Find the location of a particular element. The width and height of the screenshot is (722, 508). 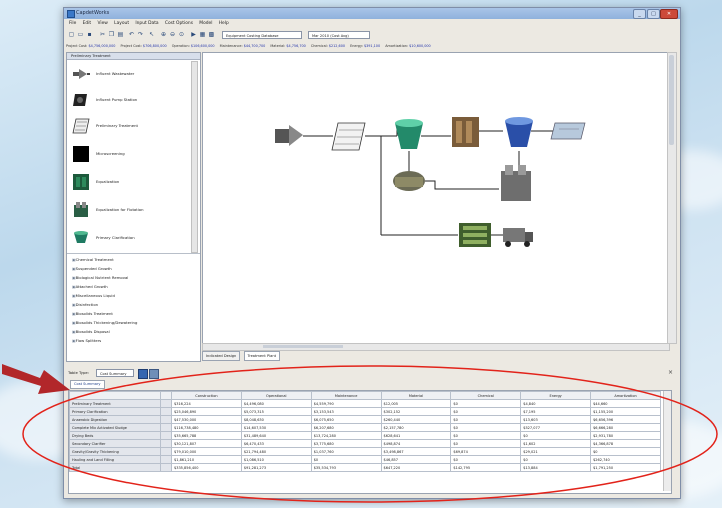

row-label: Preliminary Treatment is located at coordinates (115, 403).